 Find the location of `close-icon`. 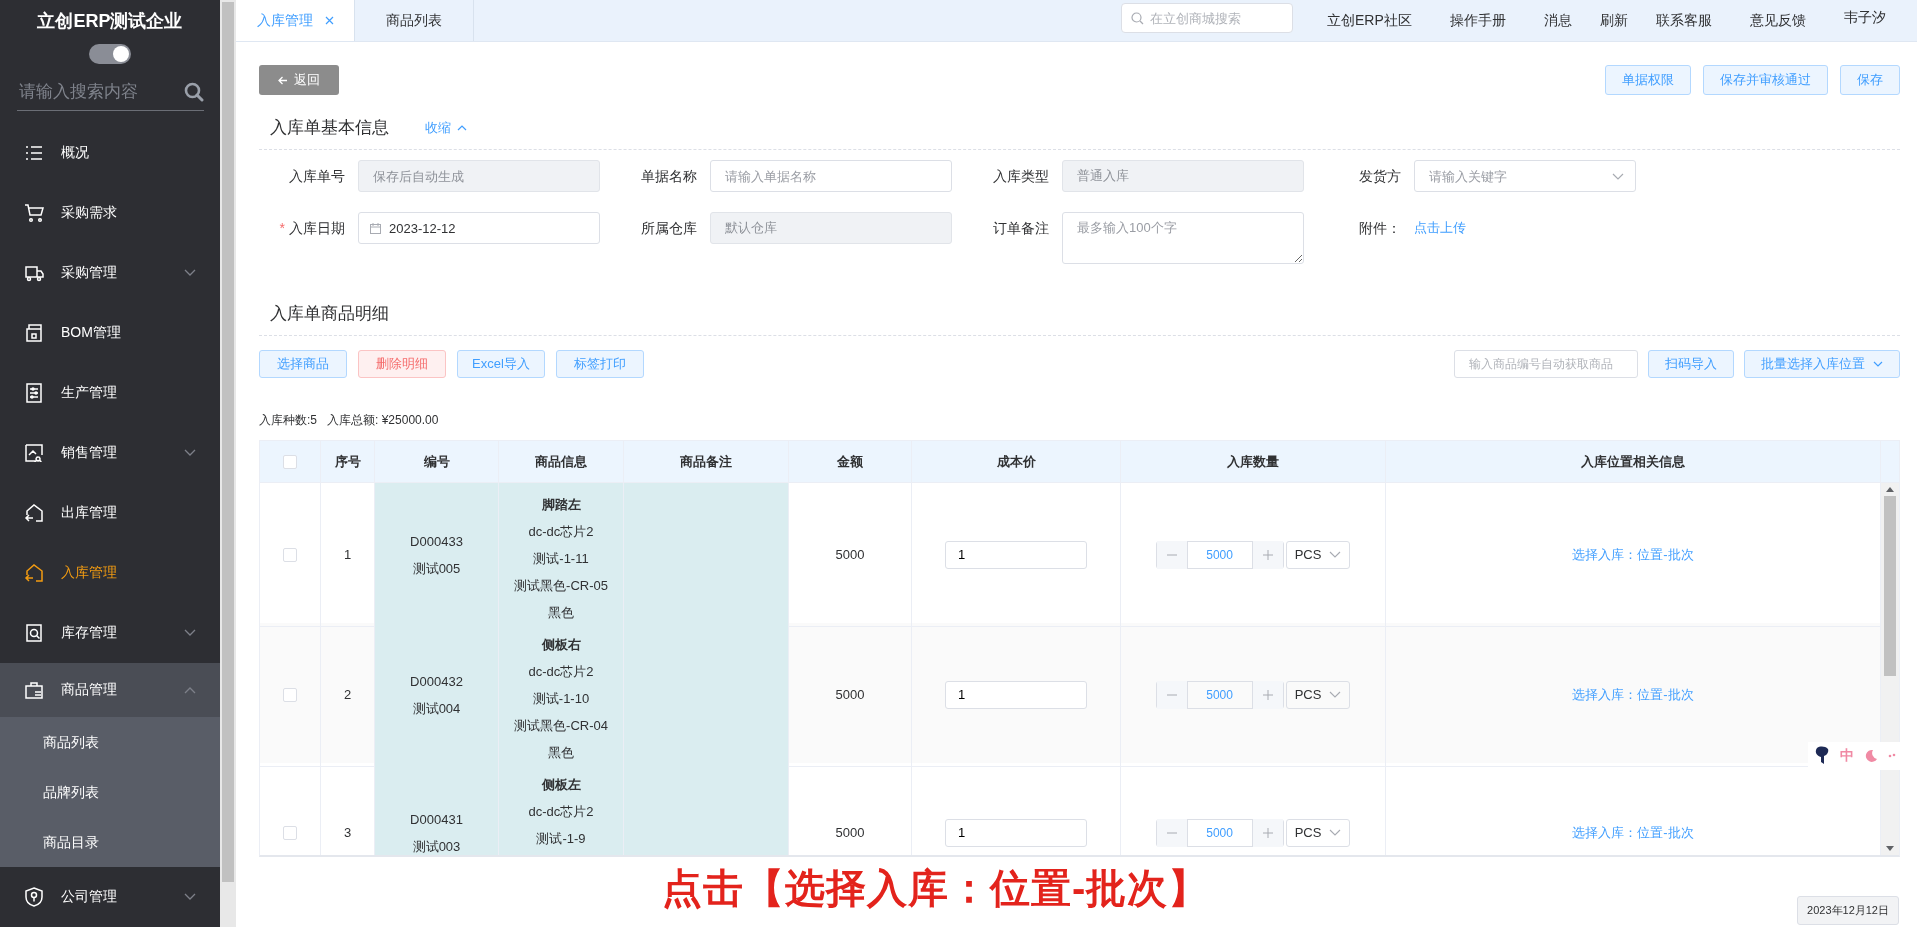

close-icon is located at coordinates (329, 20).